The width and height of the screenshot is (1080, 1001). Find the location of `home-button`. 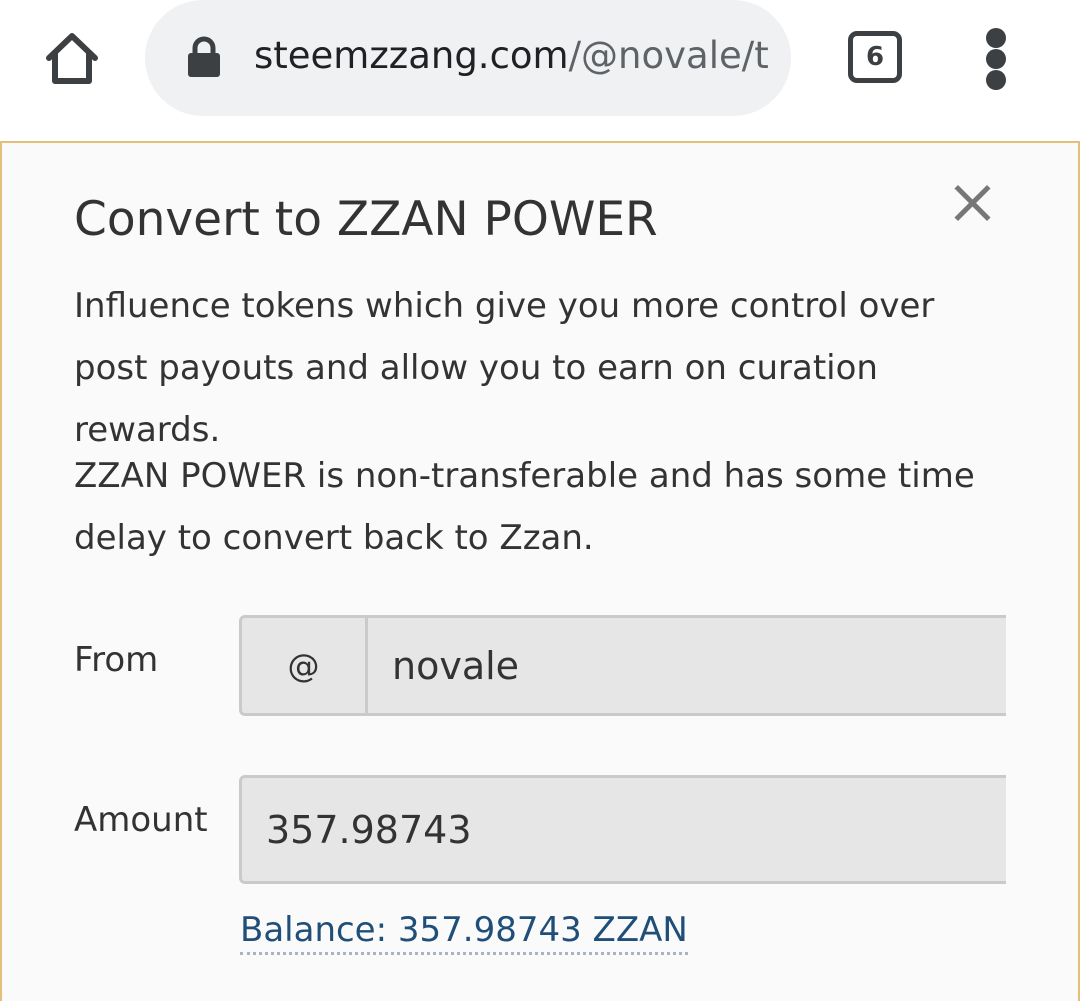

home-button is located at coordinates (72, 58).